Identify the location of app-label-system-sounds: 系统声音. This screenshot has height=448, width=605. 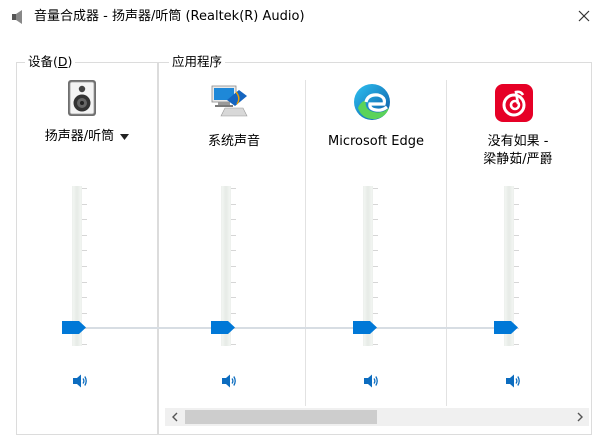
(233, 141).